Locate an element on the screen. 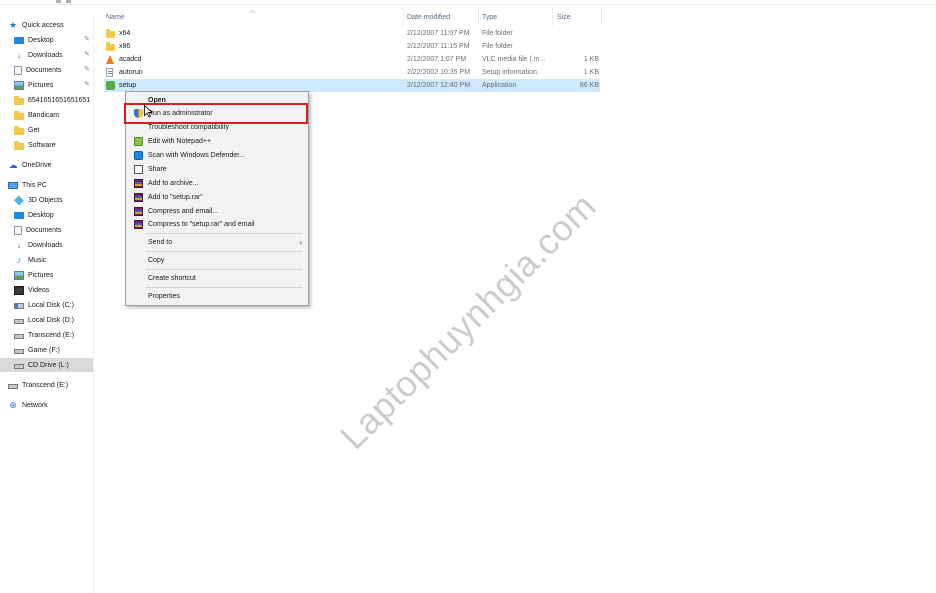 The image size is (936, 593). menu-item-create-shortcut: Create shortcut is located at coordinates (217, 278).